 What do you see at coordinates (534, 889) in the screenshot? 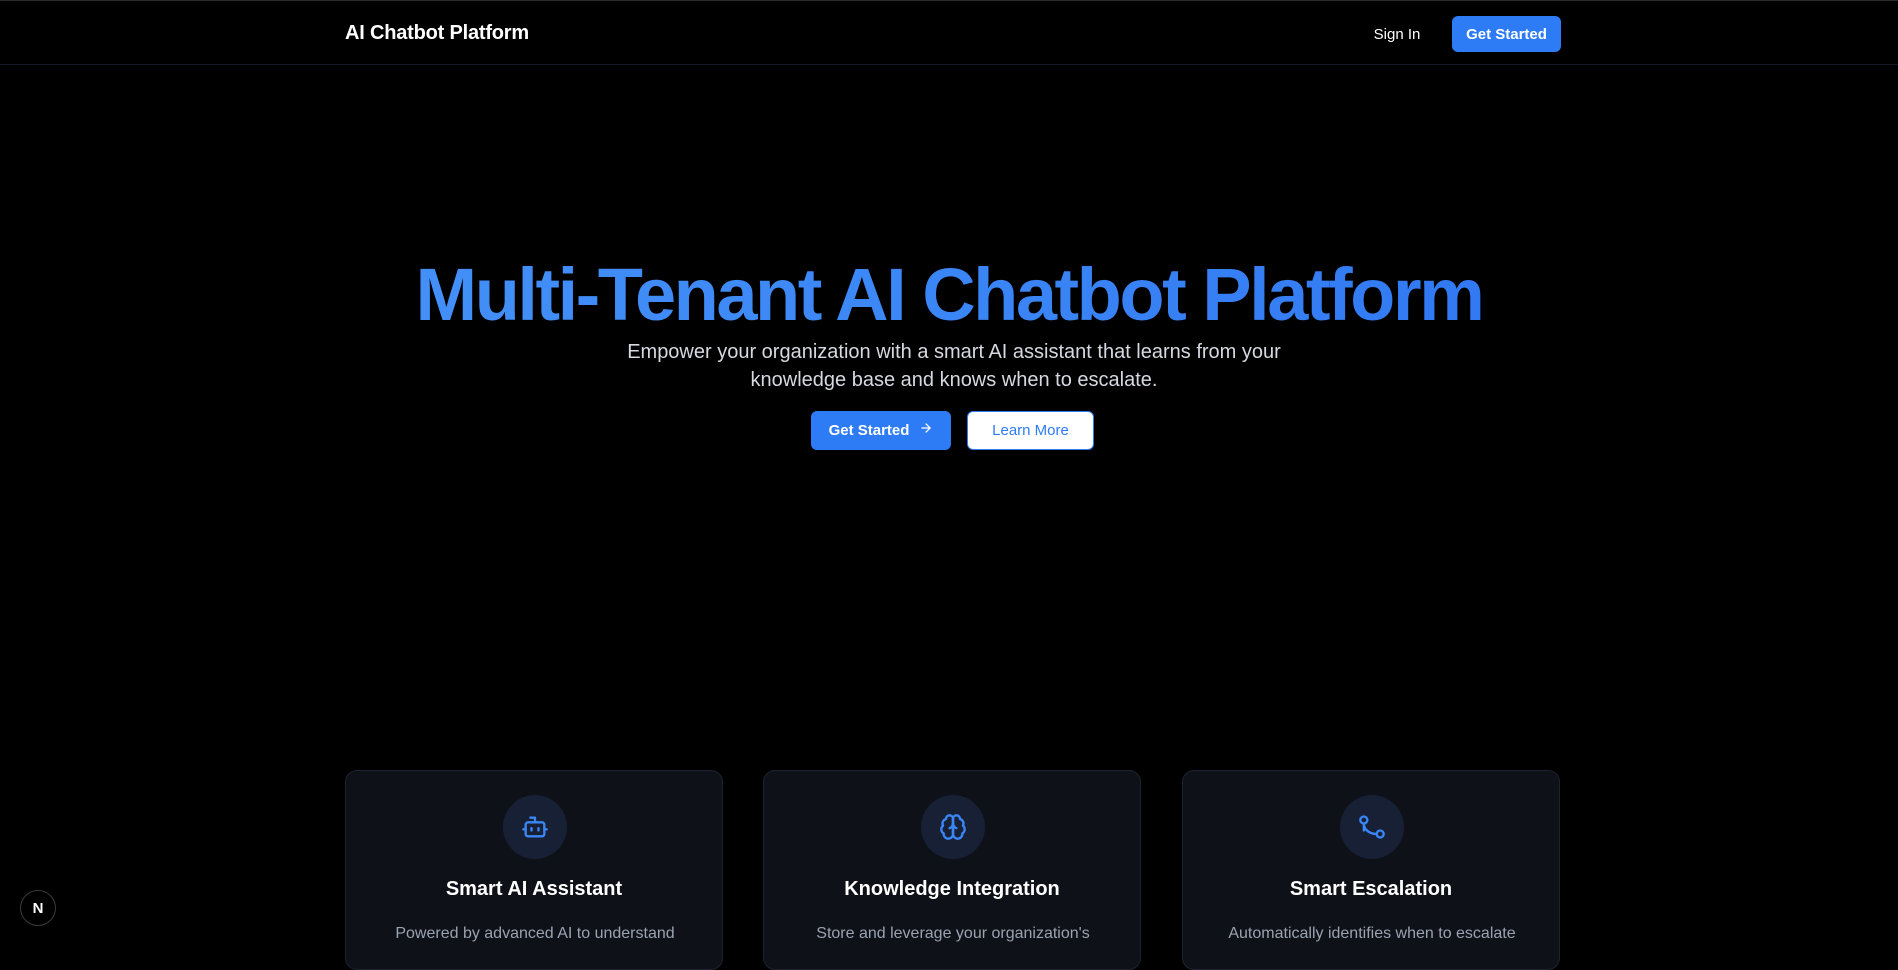
I see `feature-title: Smart AI Assistant` at bounding box center [534, 889].